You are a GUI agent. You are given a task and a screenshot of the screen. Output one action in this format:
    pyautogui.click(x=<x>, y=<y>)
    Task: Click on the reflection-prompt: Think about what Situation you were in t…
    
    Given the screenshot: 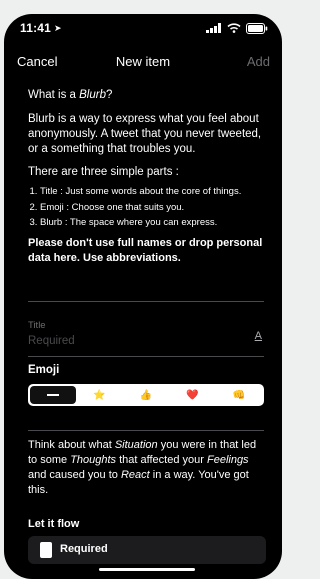 What is the action you would take?
    pyautogui.click(x=142, y=467)
    